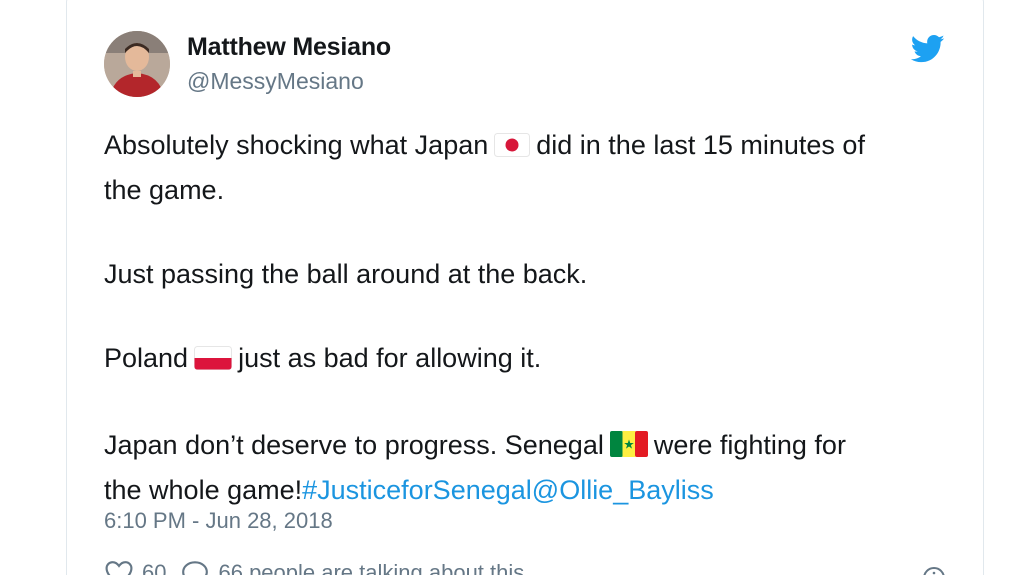 Image resolution: width=1024 pixels, height=575 pixels. I want to click on tweet-text-segment: just as bad for allowing it., so click(390, 358).